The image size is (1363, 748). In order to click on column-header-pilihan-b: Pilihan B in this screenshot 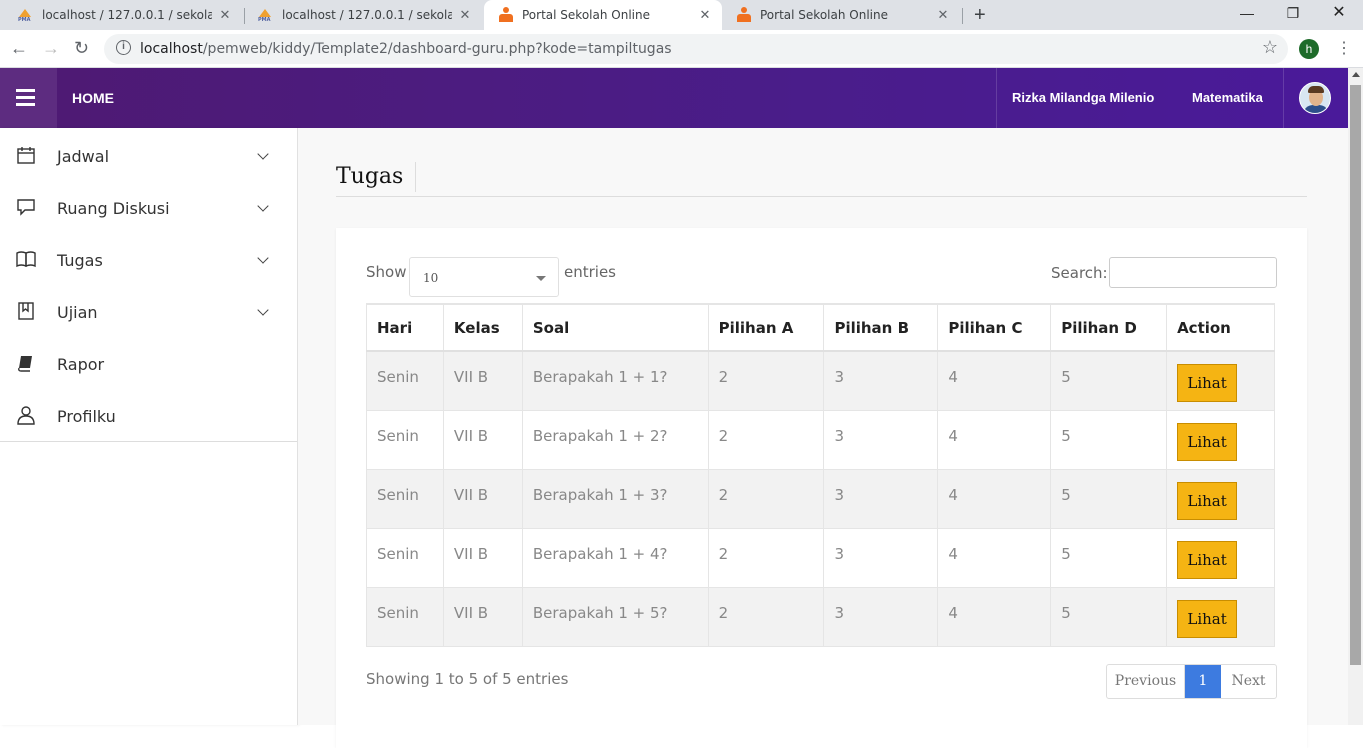, I will do `click(881, 327)`.